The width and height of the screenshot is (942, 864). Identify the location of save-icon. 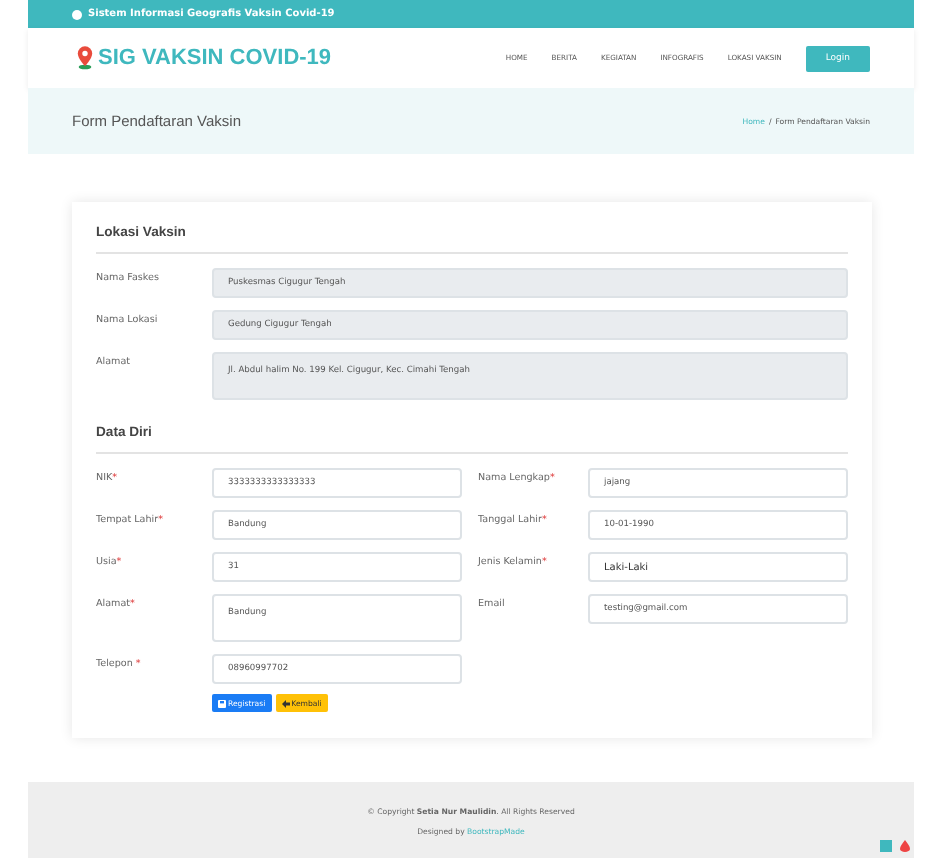
(222, 703).